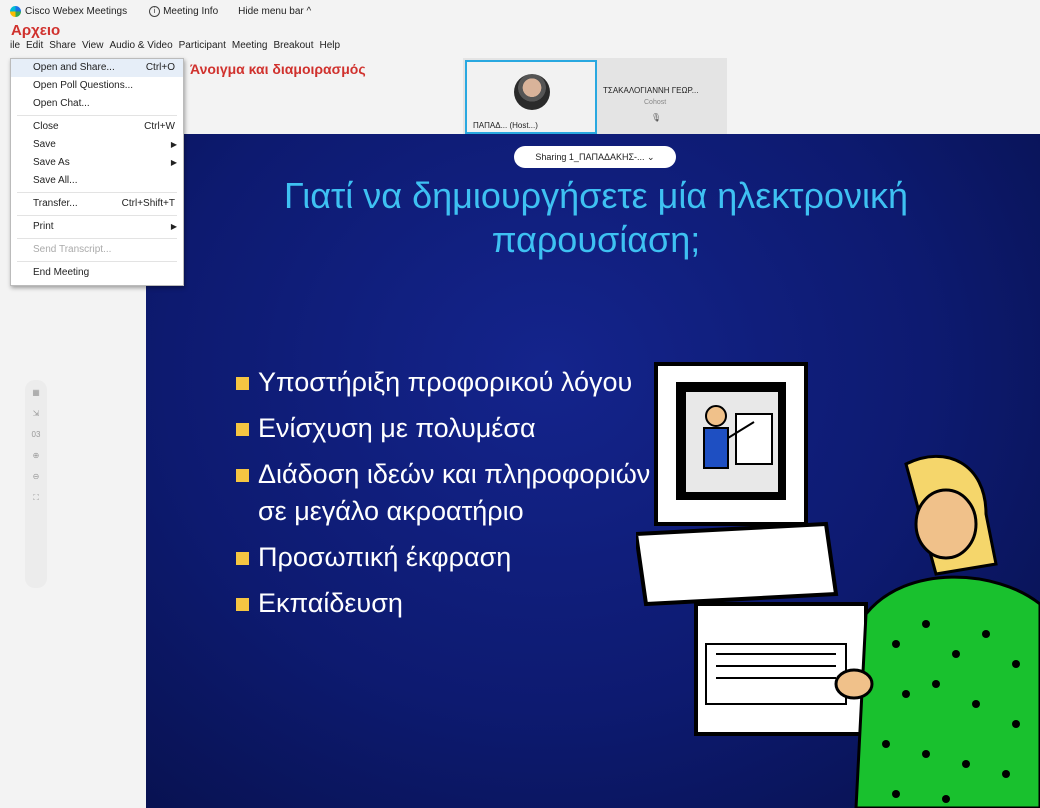  I want to click on menu-item-print: Print ▶, so click(97, 227).